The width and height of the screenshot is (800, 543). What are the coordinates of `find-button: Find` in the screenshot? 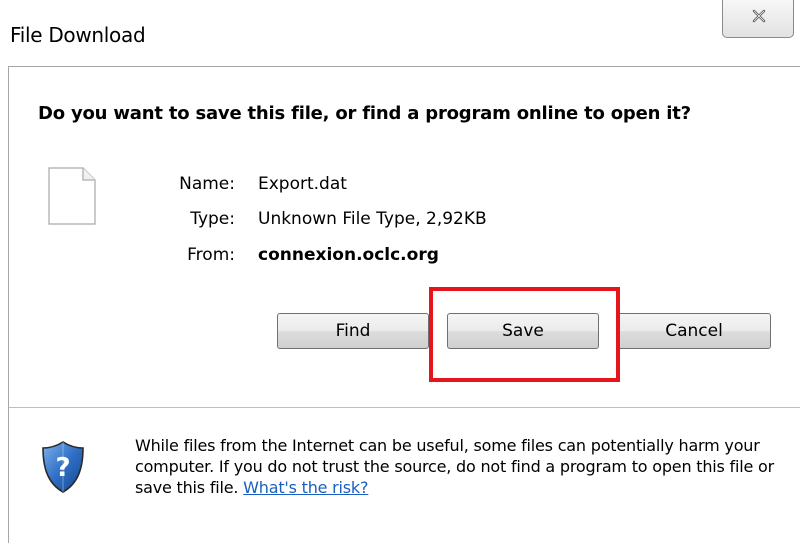 It's located at (353, 331).